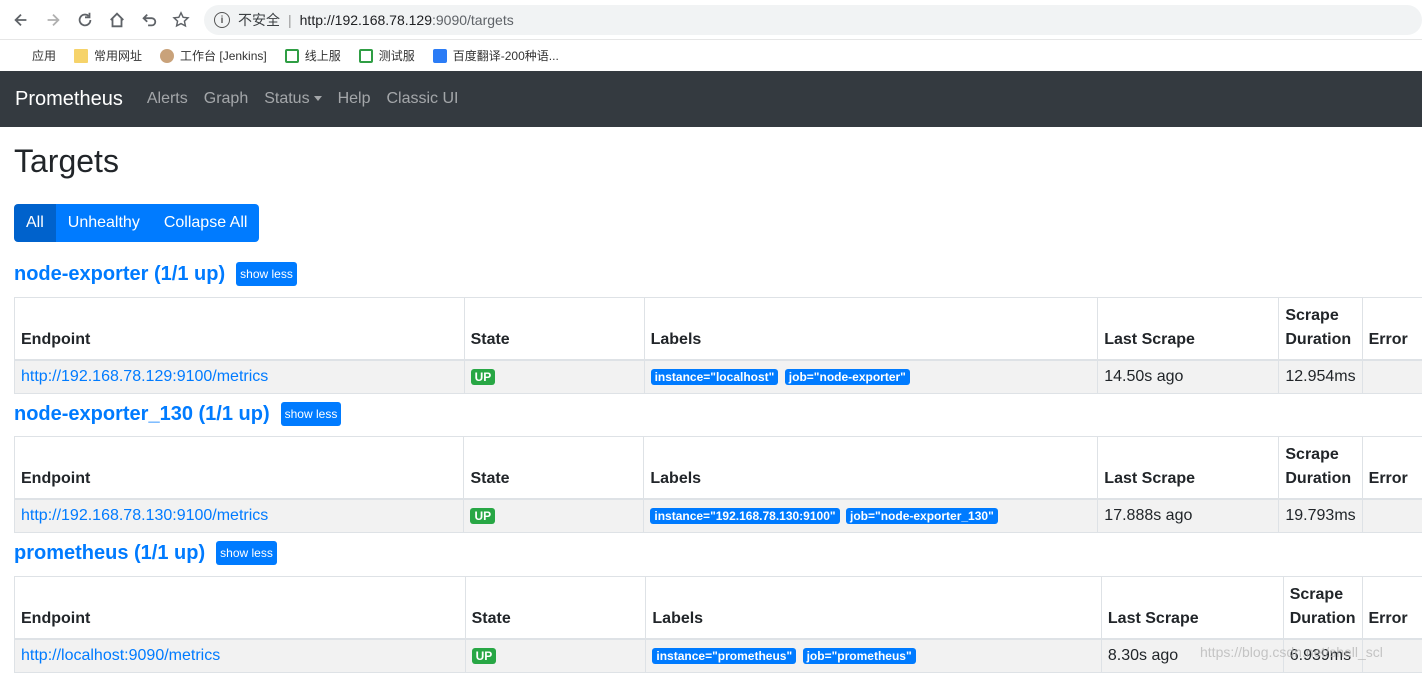 The width and height of the screenshot is (1422, 673). I want to click on last-scrape-cell: 17.888s ago, so click(1188, 515).